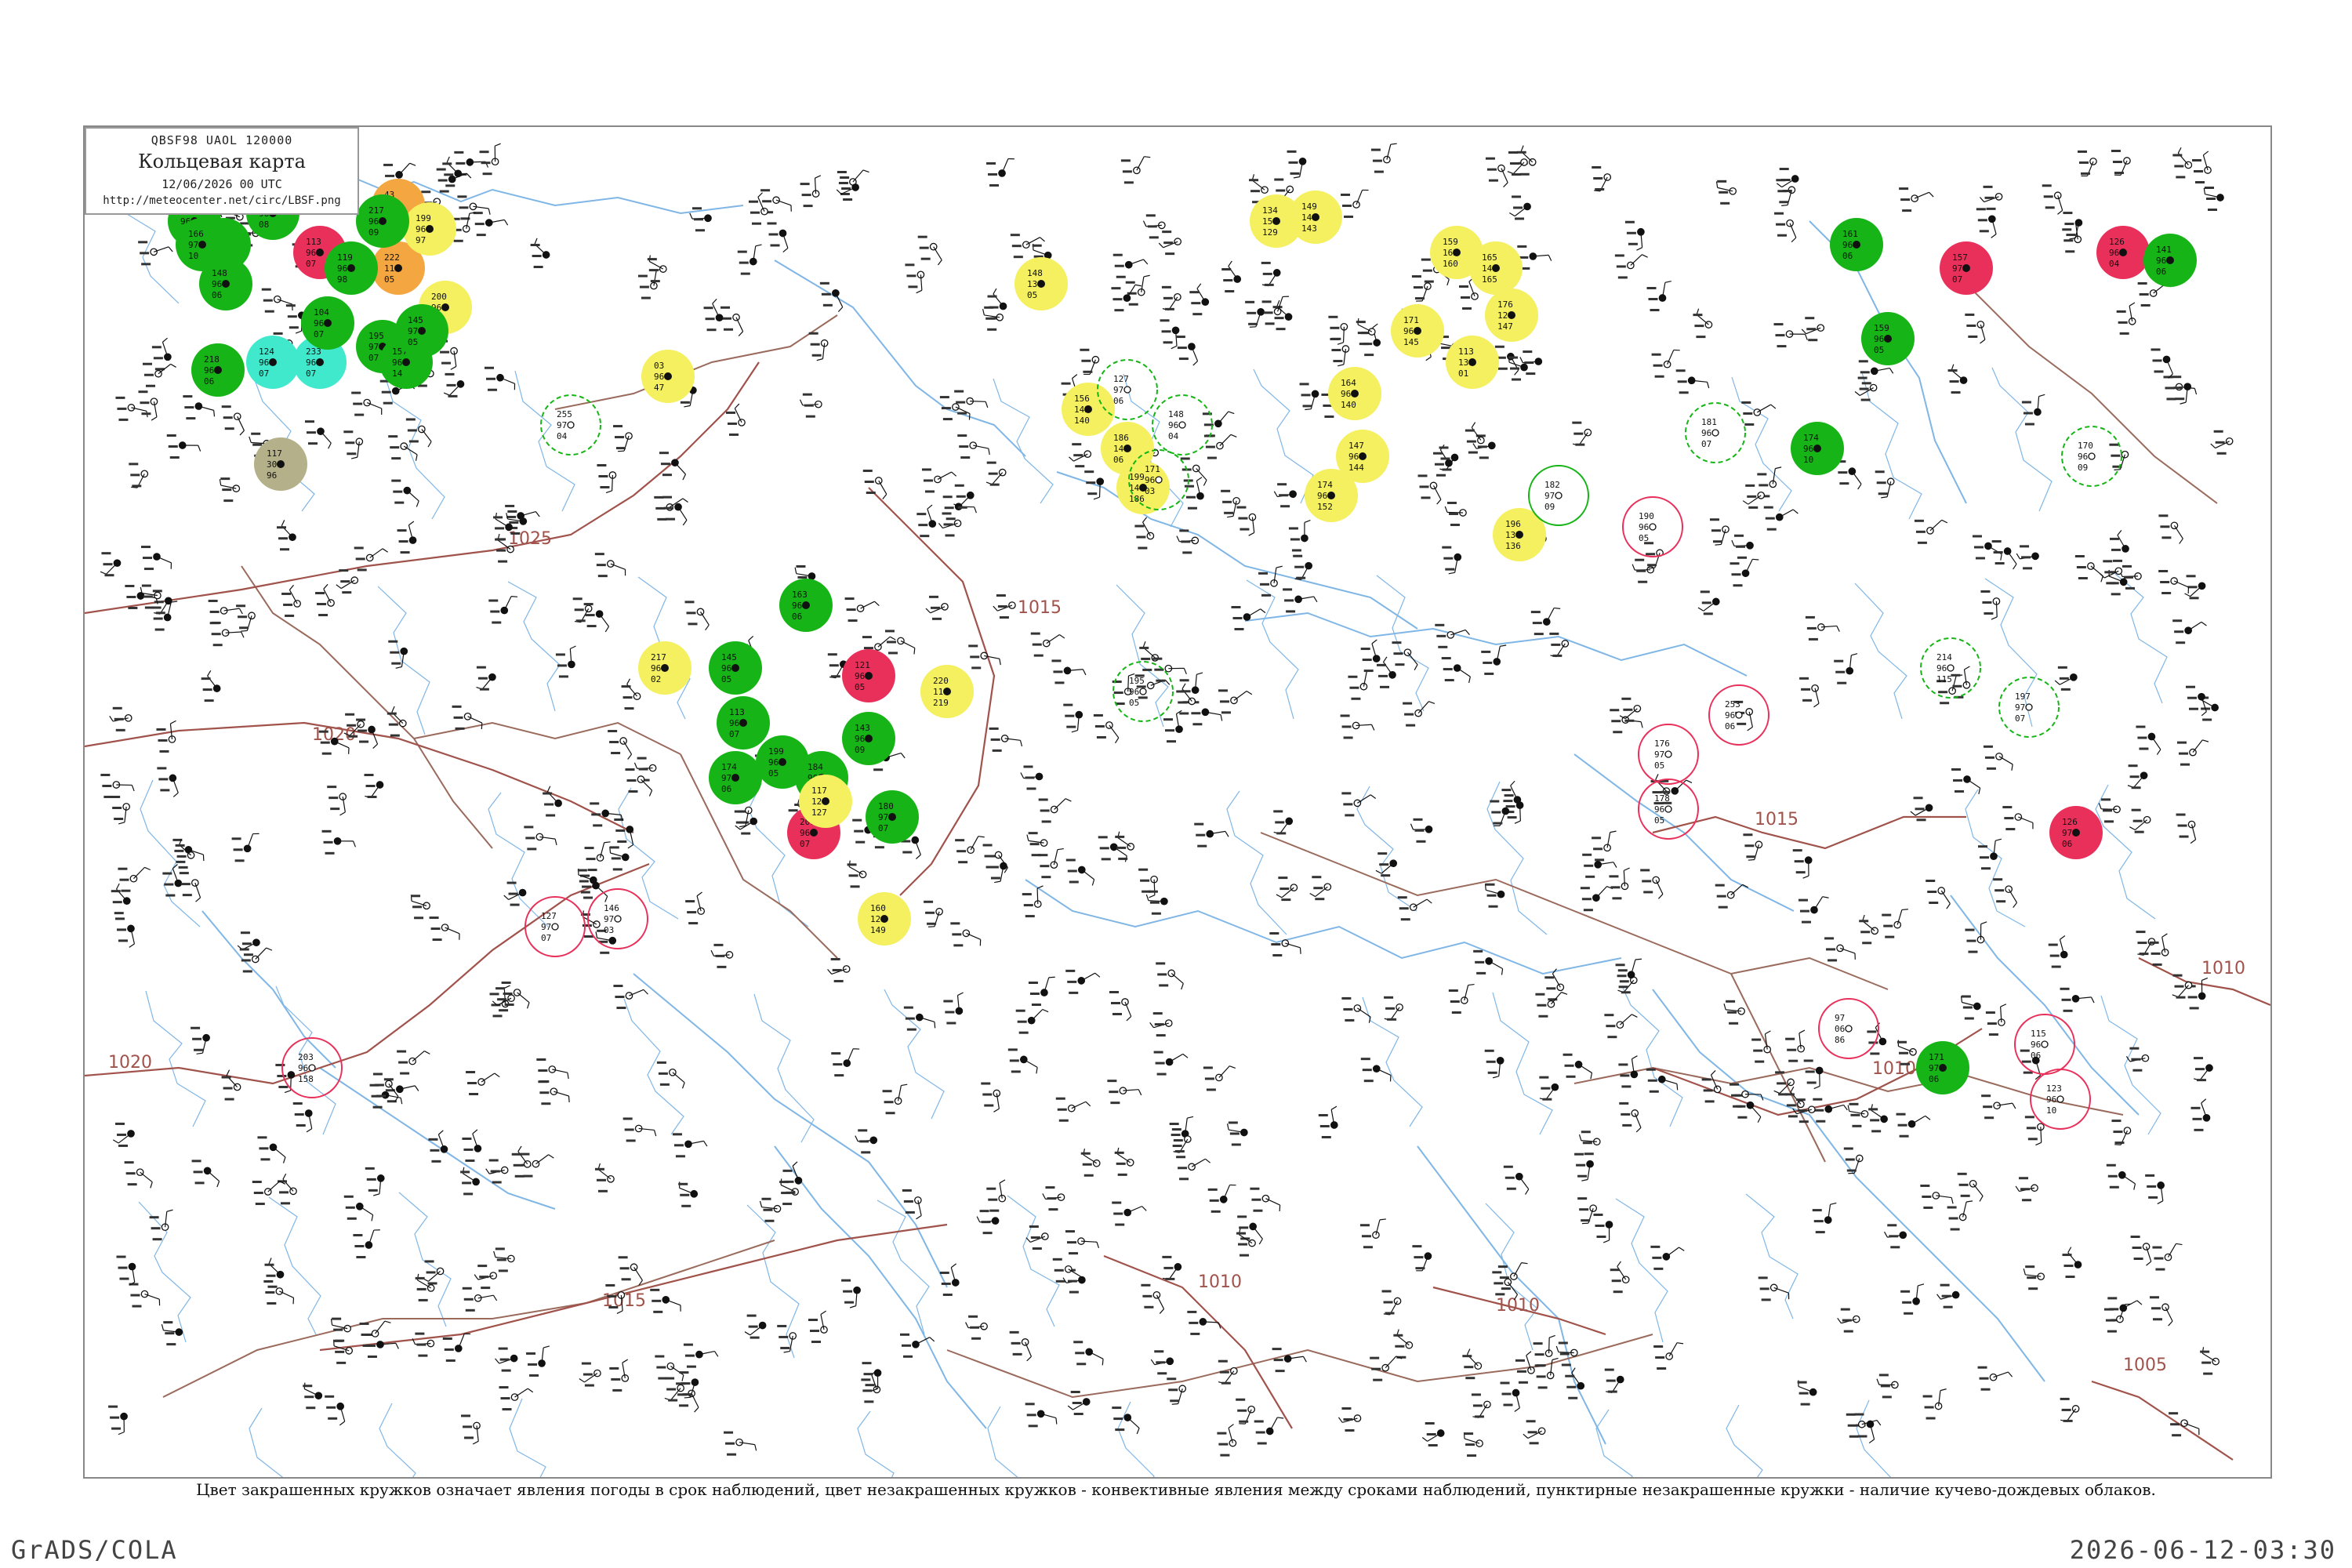 The width and height of the screenshot is (2352, 1568). What do you see at coordinates (2060, 1099) in the screenshot?
I see `convective-ring: 1239610` at bounding box center [2060, 1099].